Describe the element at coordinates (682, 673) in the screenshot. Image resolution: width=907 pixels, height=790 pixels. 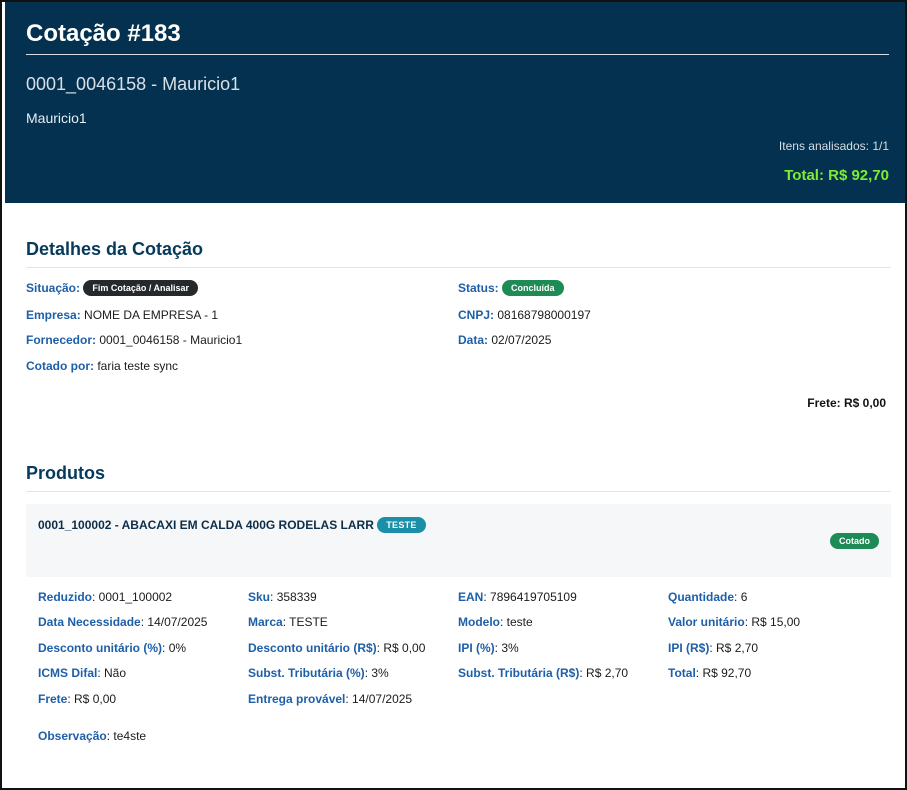
I see `total-label: Total` at that location.